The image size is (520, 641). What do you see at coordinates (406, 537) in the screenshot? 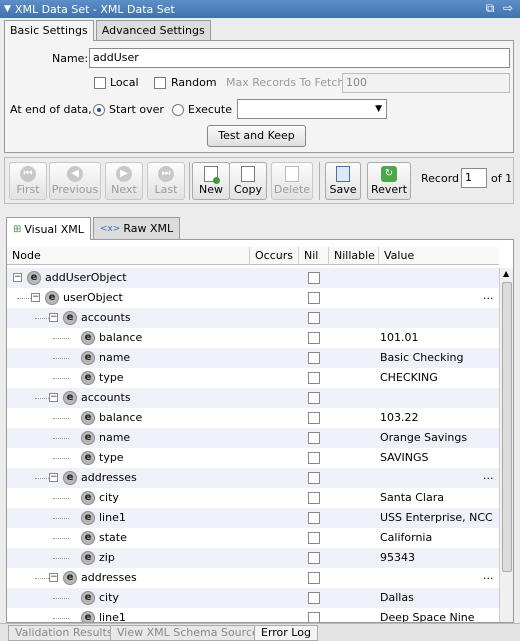
I see `node-value: California` at bounding box center [406, 537].